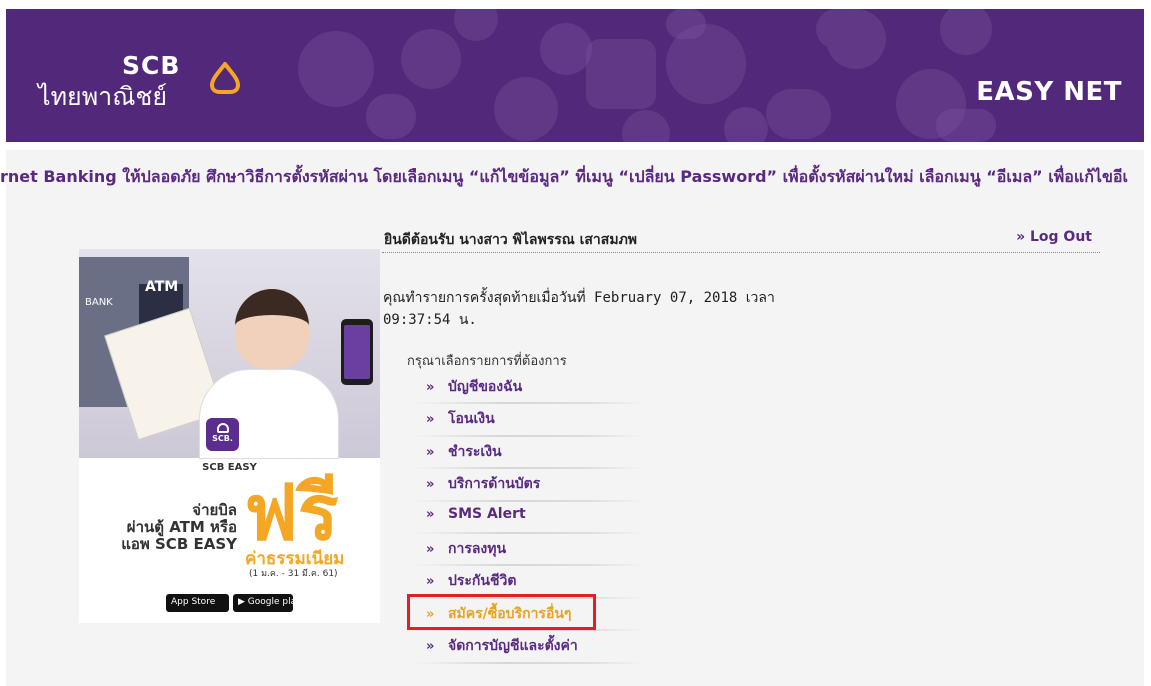 The image size is (1151, 686). Describe the element at coordinates (274, 602) in the screenshot. I see `google-play-label: Google play` at that location.